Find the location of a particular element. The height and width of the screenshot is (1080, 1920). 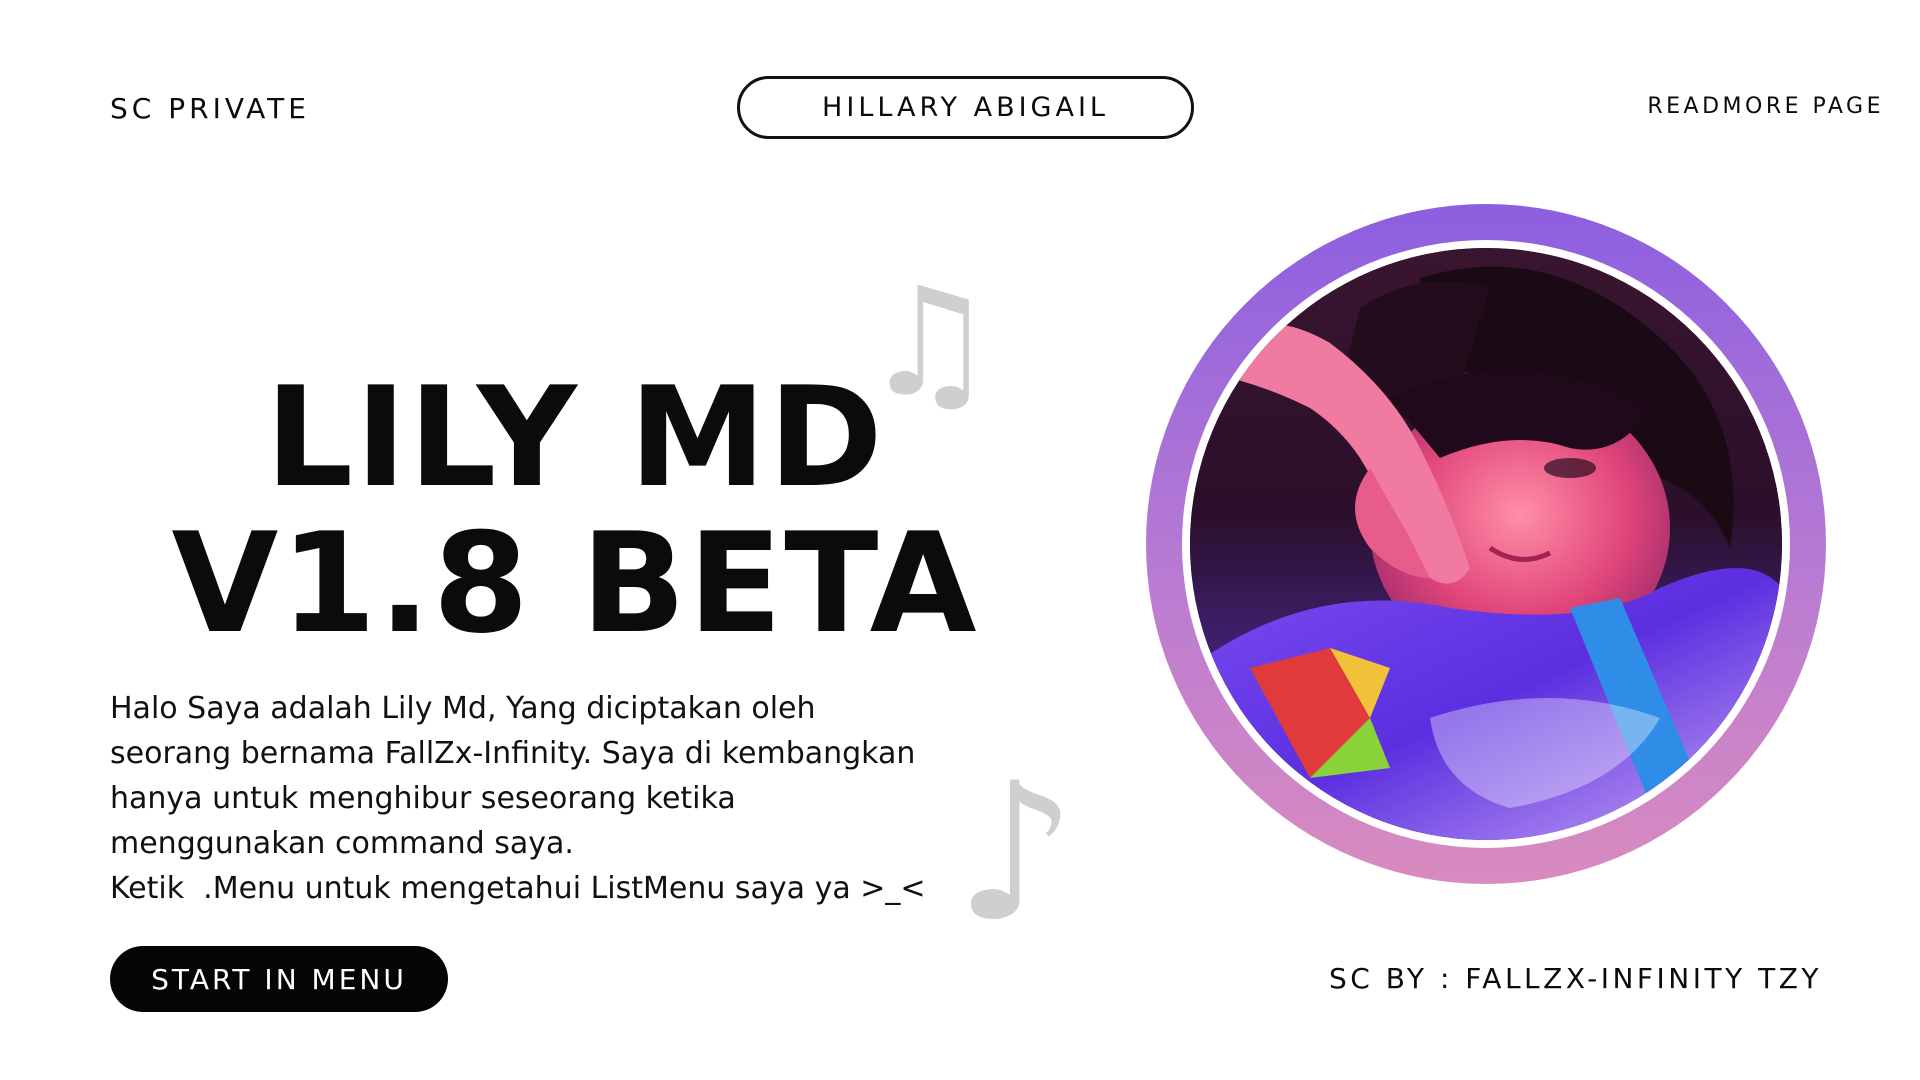

start-in-menu-button: START IN MENU is located at coordinates (279, 979).